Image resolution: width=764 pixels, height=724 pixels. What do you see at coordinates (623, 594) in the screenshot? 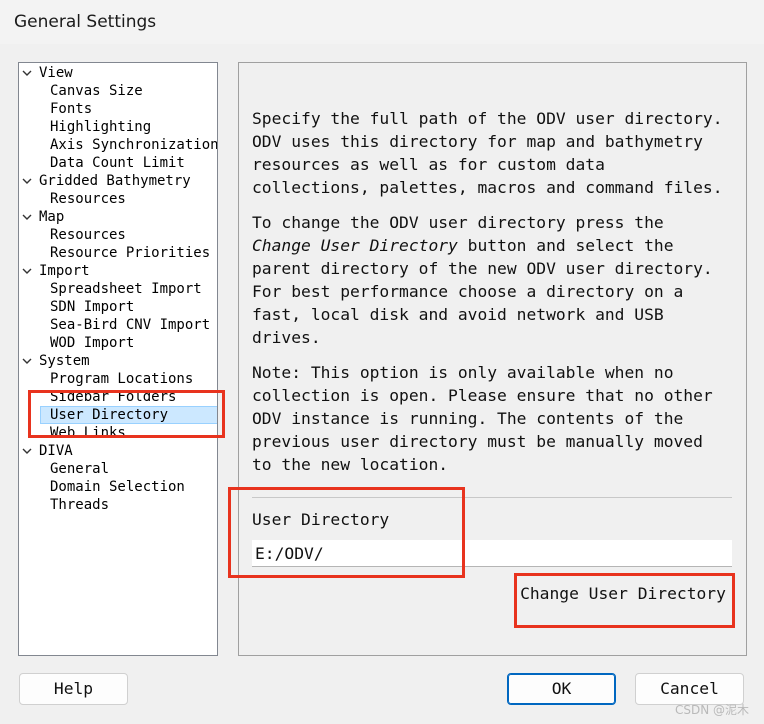
I see `change-user-directory-button: Change User Directory` at bounding box center [623, 594].